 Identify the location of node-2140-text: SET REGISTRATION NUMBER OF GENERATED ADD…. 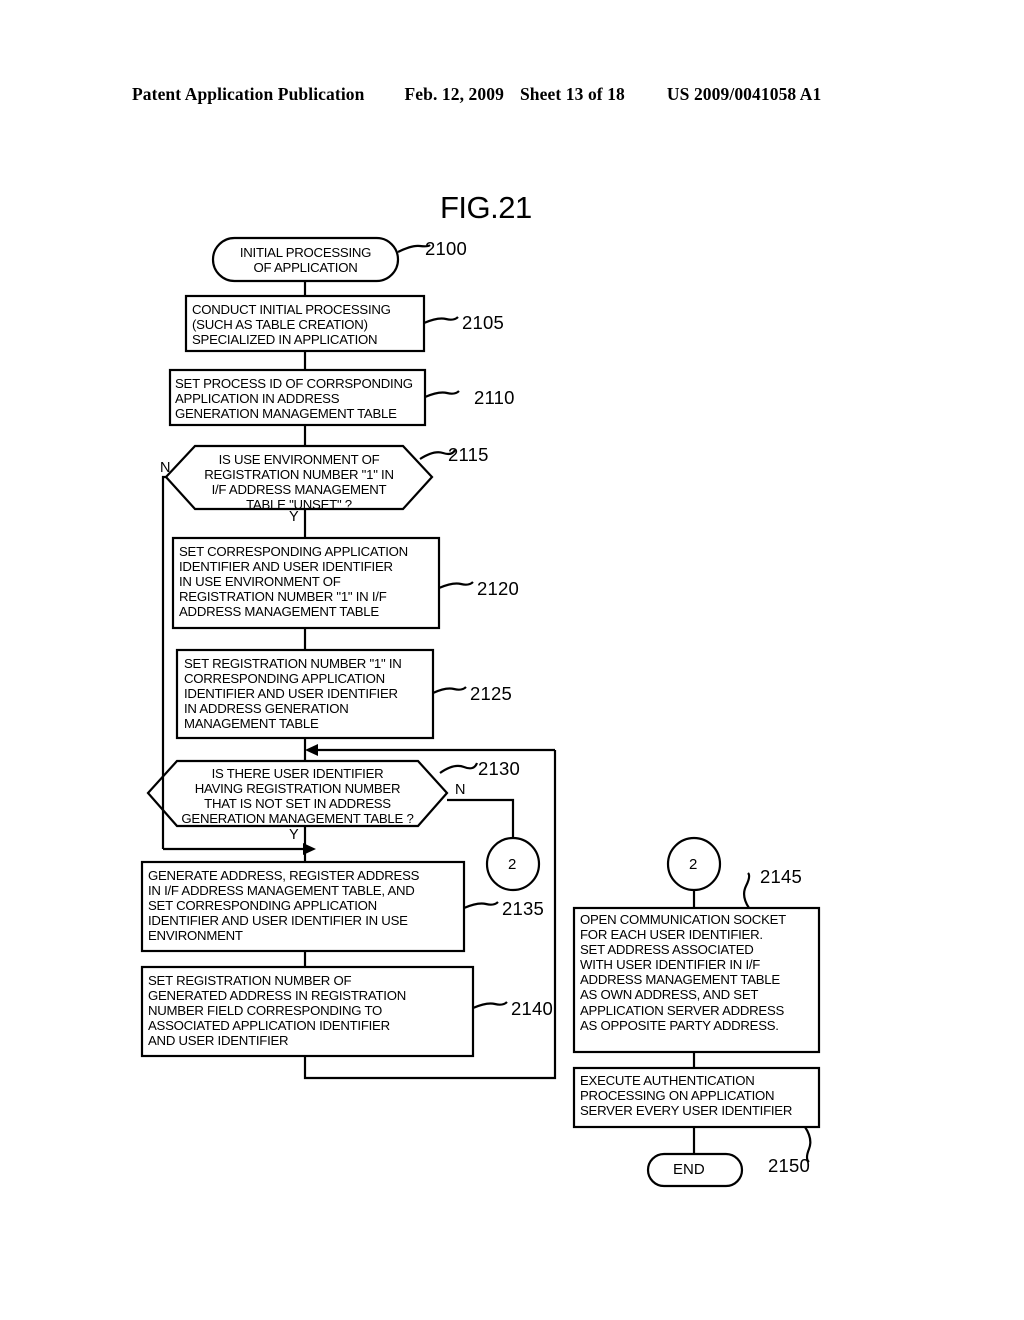
(277, 1011).